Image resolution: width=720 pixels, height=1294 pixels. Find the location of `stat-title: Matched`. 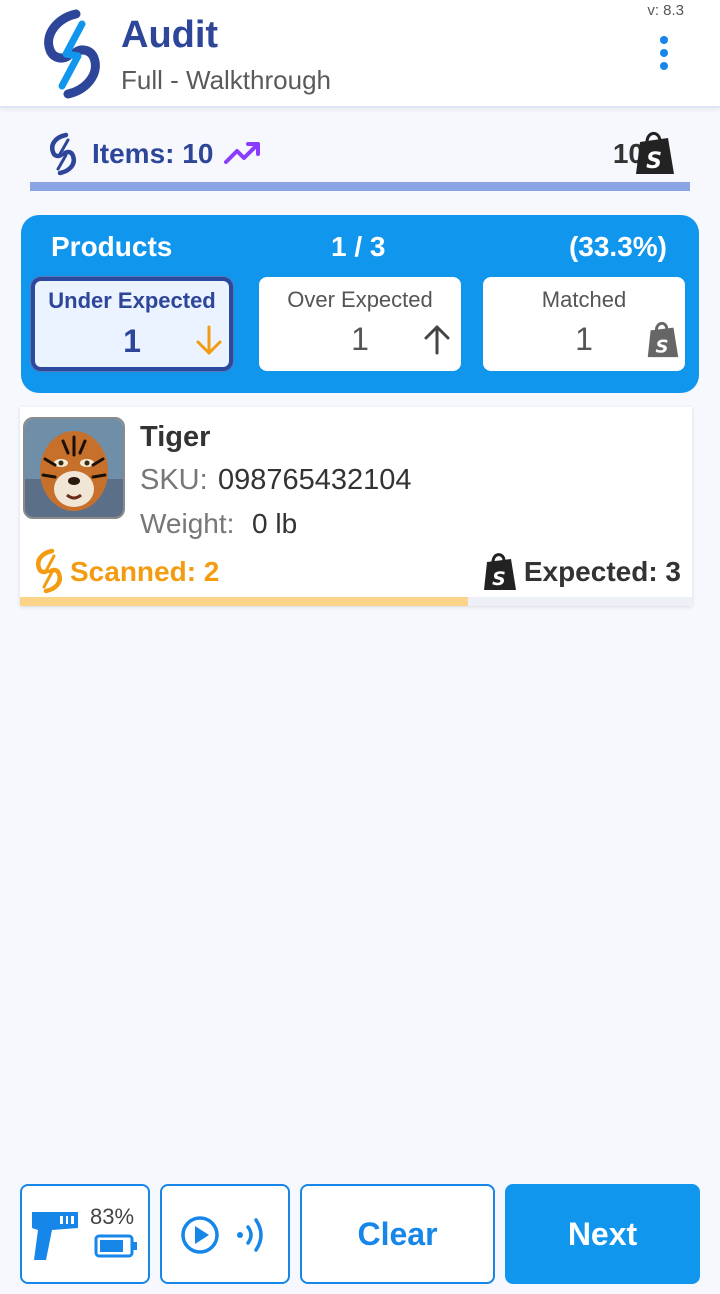

stat-title: Matched is located at coordinates (584, 299).